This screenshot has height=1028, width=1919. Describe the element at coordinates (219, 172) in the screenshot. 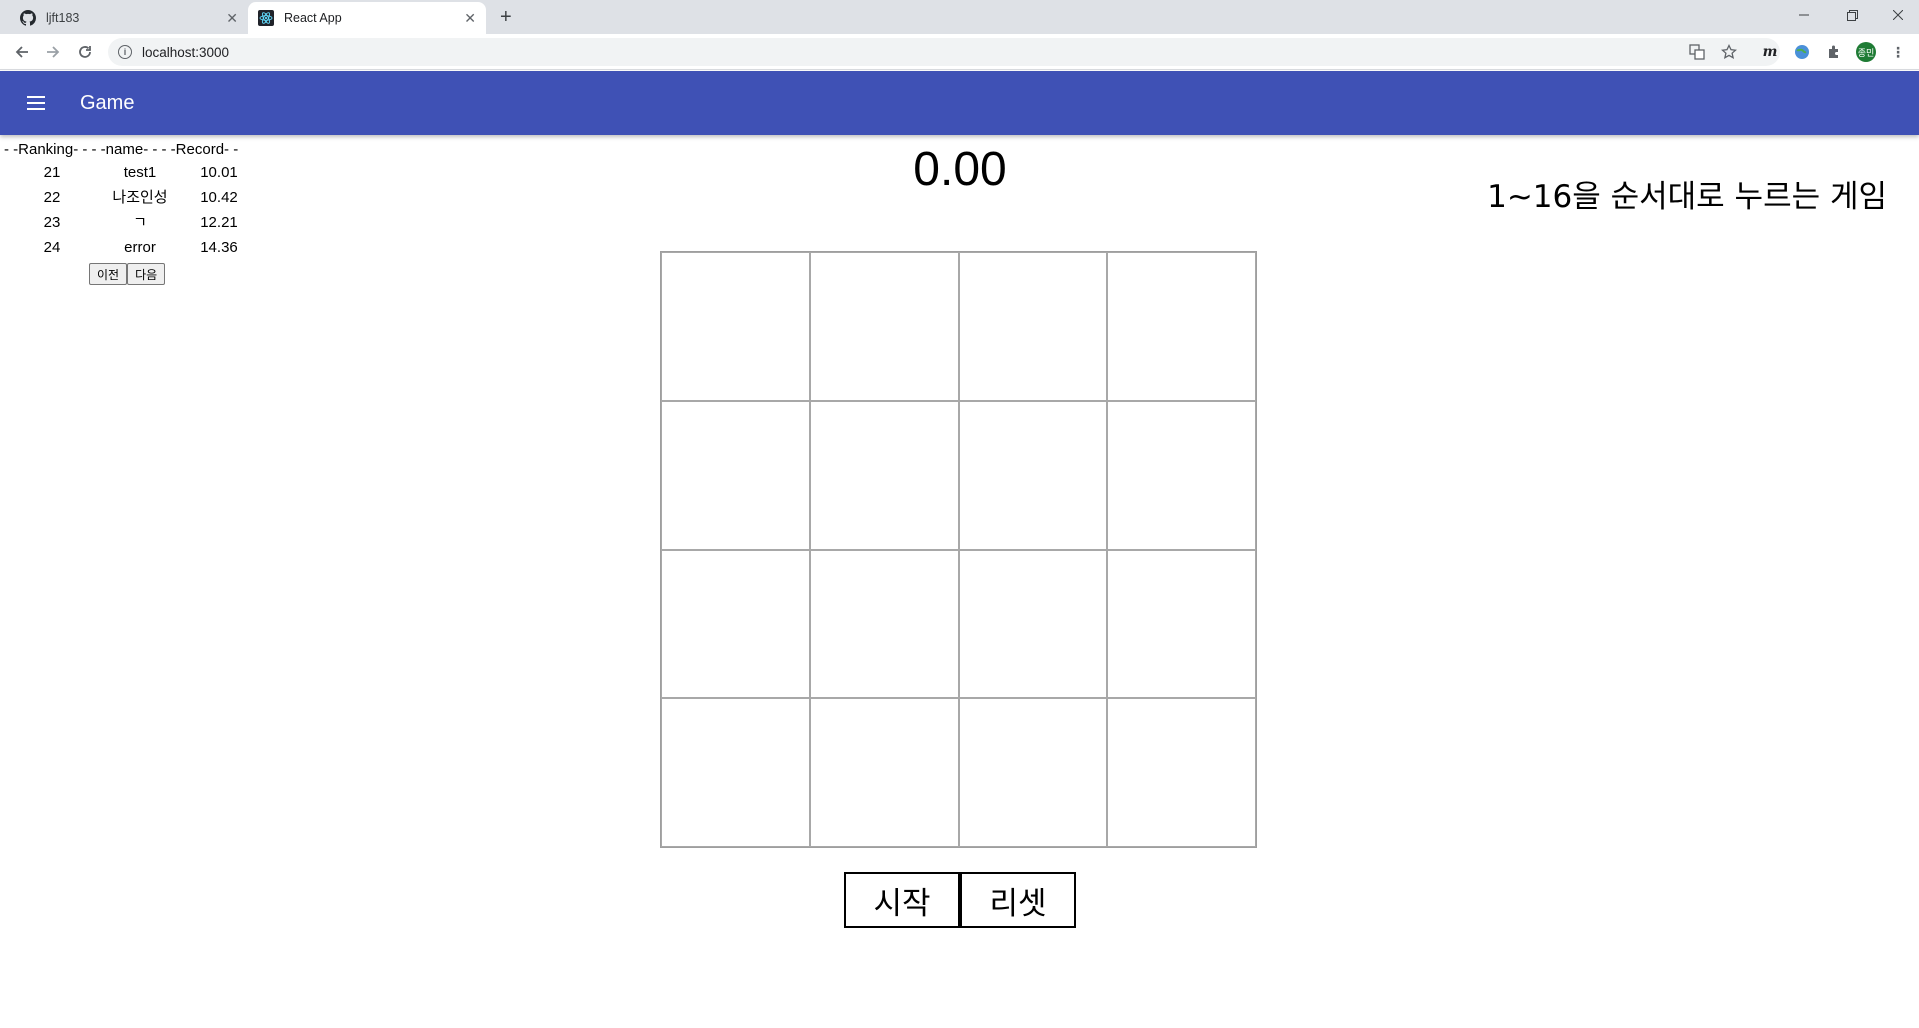

I see `record-cell: 10.01` at that location.